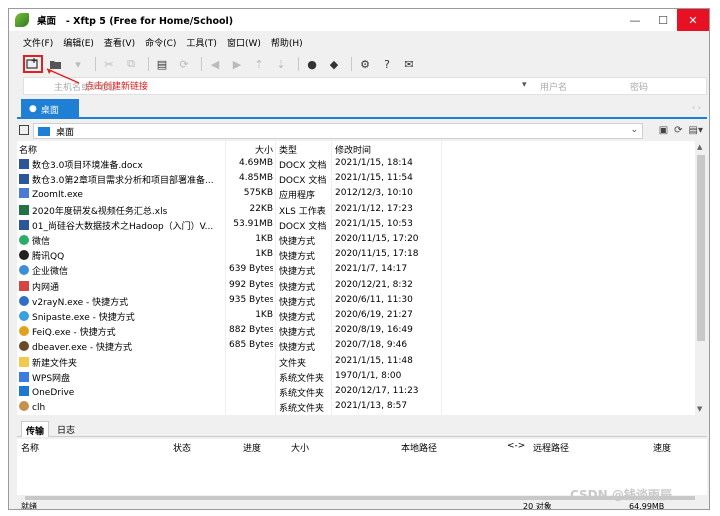 This screenshot has width=720, height=516. I want to click on close-button: ✕, so click(693, 20).